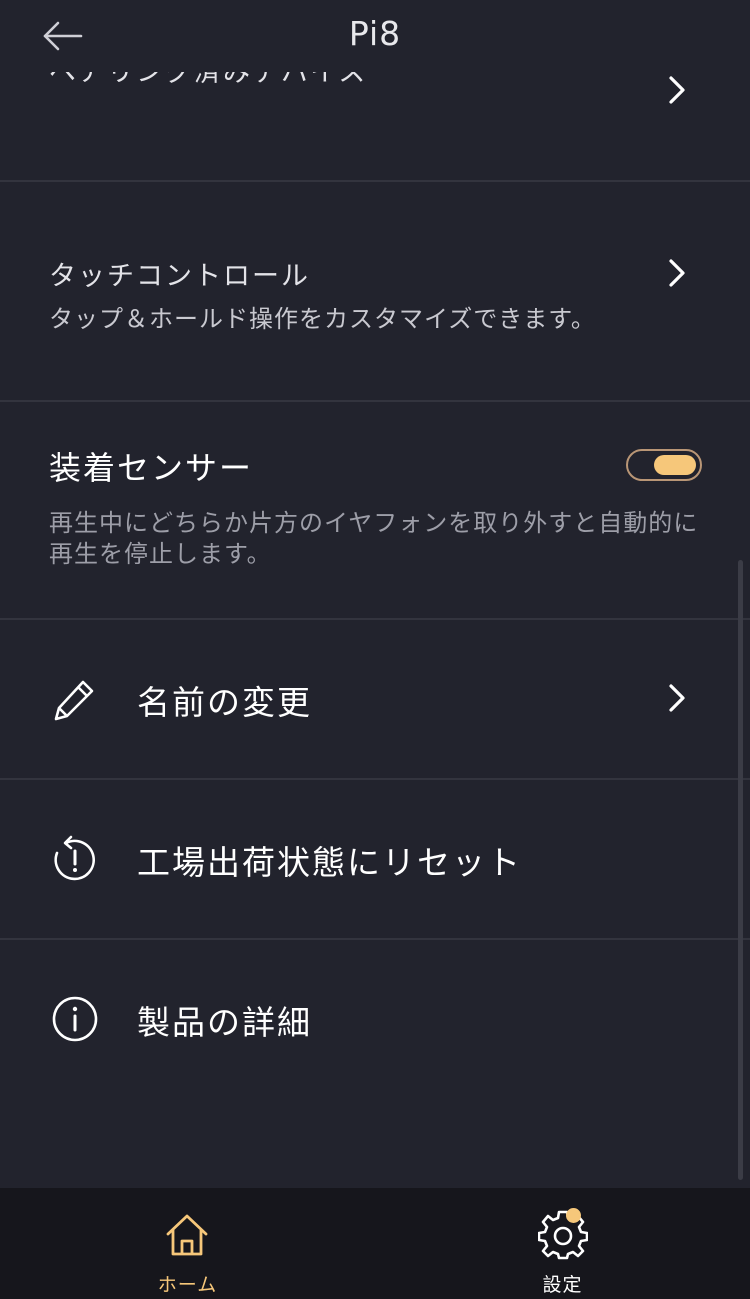 This screenshot has height=1299, width=750. I want to click on tab-settings: 設定, so click(562, 1243).